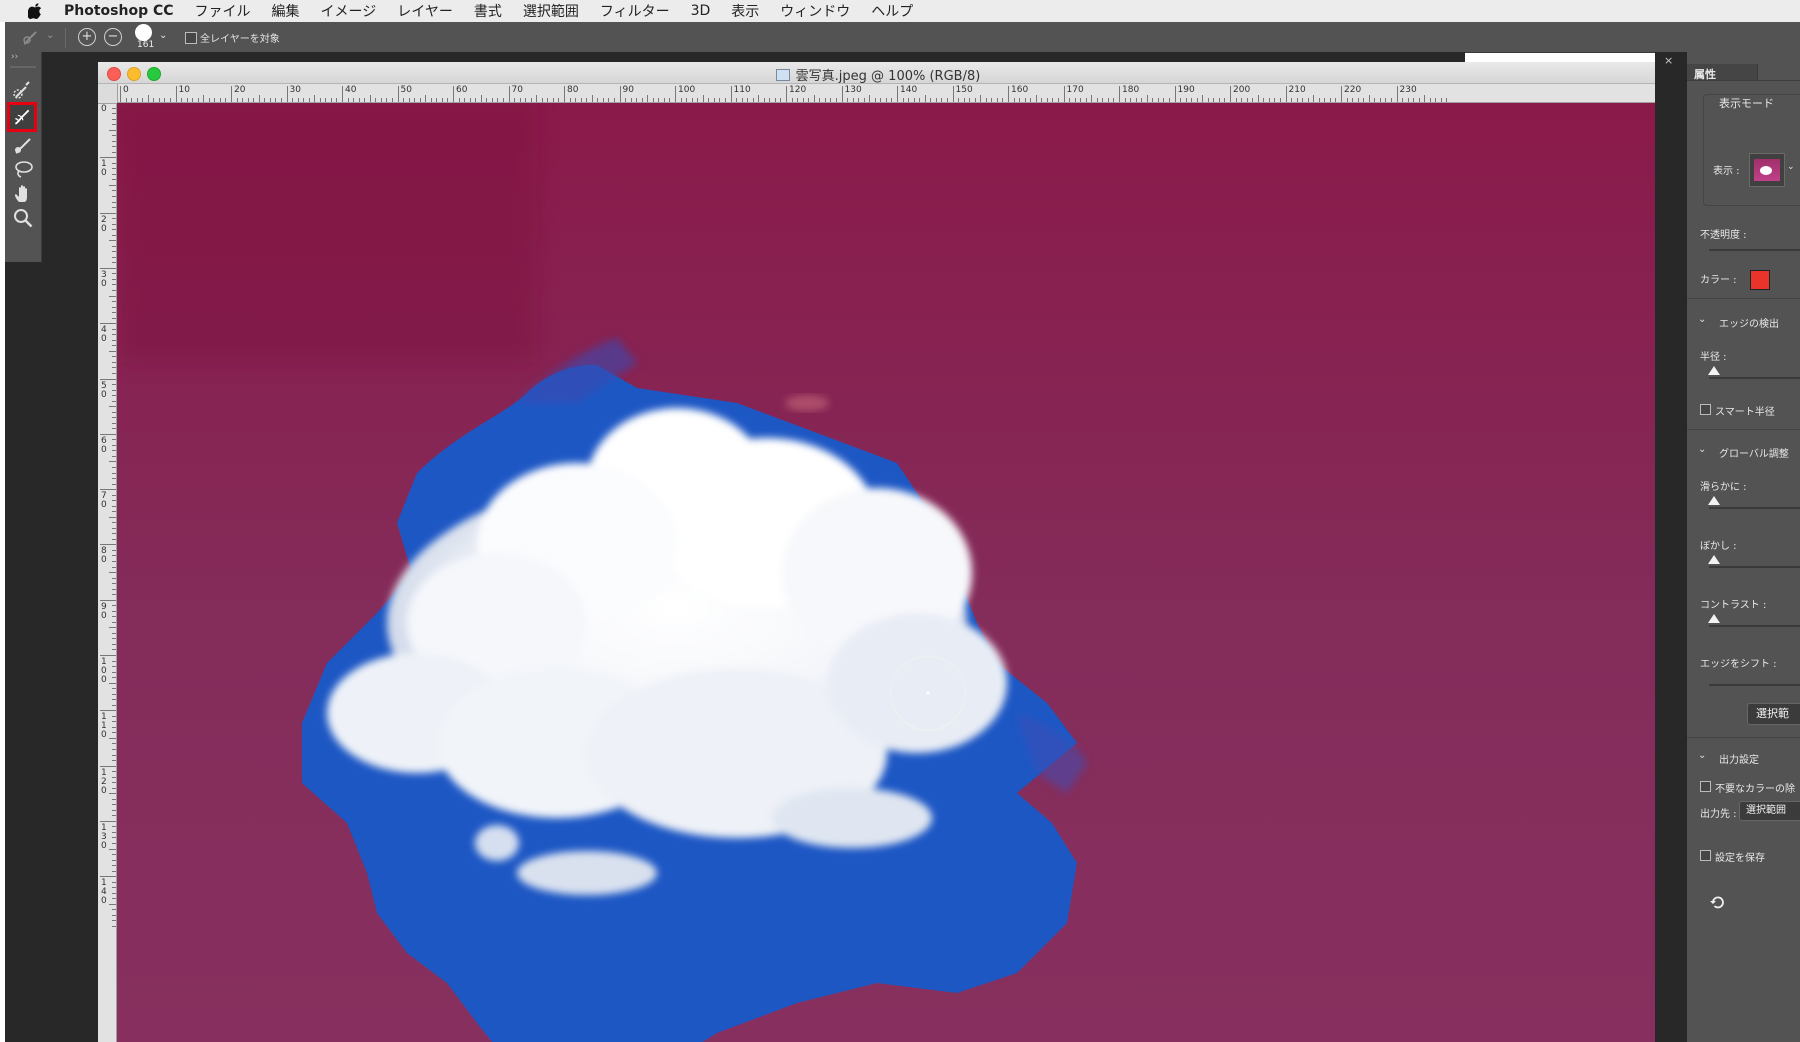 Image resolution: width=1800 pixels, height=1042 pixels. What do you see at coordinates (1791, 167) in the screenshot?
I see `view-mode-chevron-icon: ⌄` at bounding box center [1791, 167].